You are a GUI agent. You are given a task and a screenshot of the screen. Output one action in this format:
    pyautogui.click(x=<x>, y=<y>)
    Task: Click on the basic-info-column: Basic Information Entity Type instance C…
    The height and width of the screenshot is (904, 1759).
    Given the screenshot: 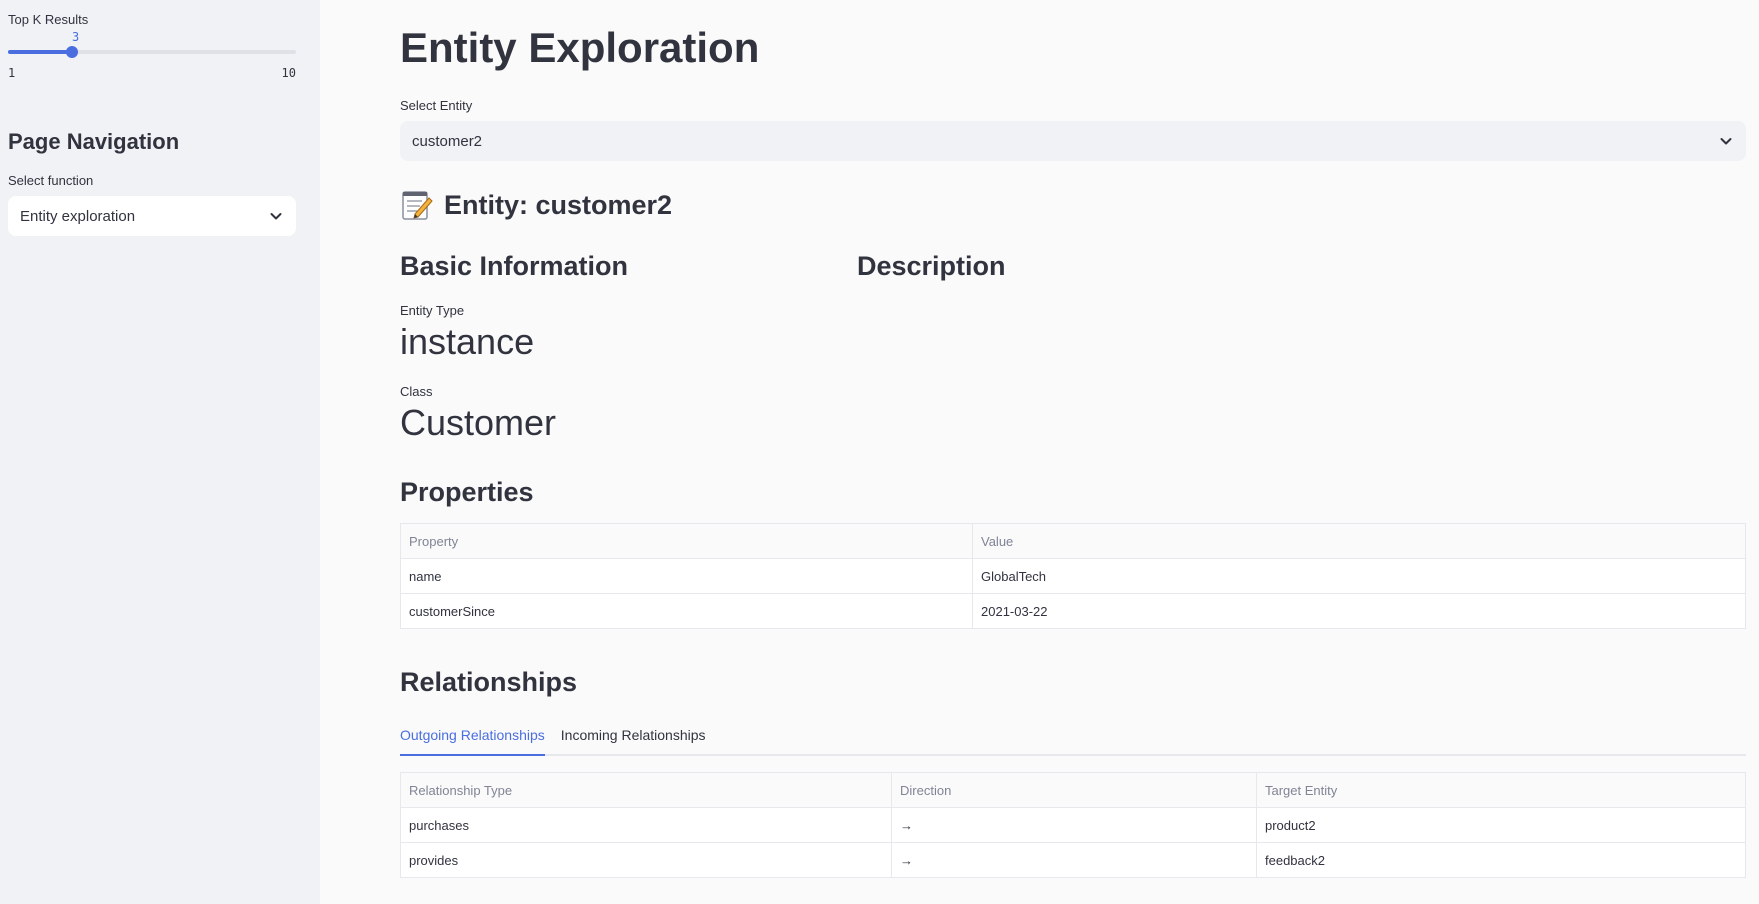 What is the action you would take?
    pyautogui.click(x=628, y=347)
    